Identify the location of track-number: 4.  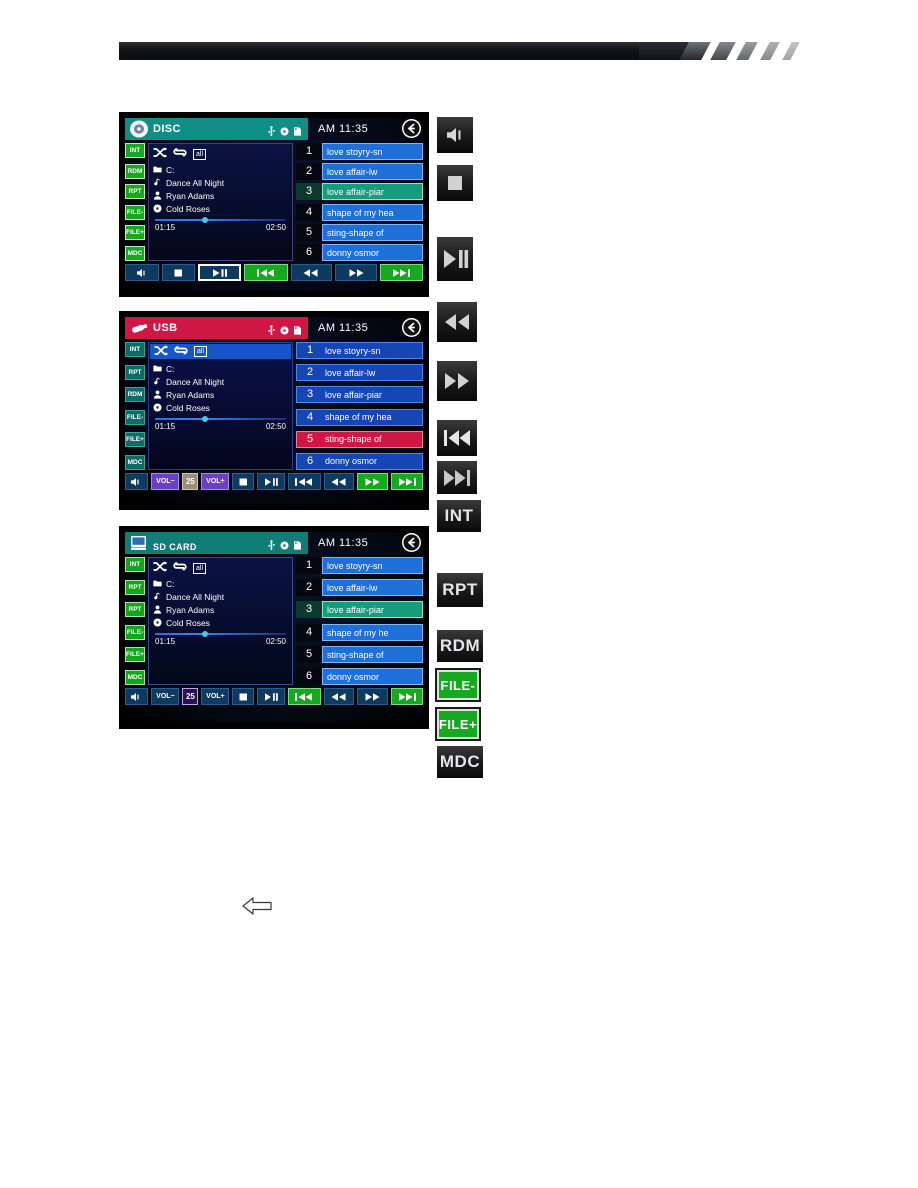
(310, 416).